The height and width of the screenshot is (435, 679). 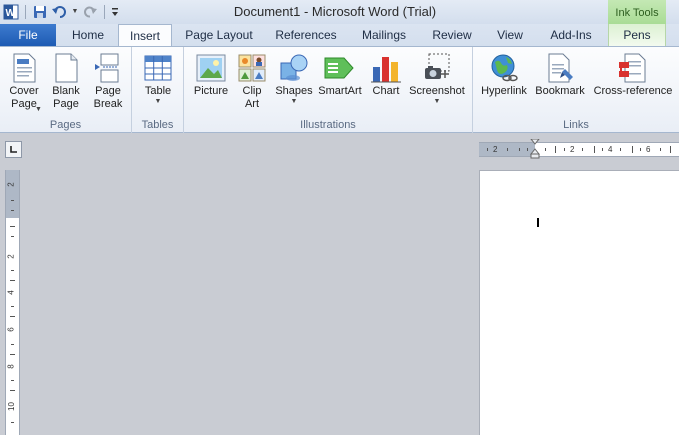 What do you see at coordinates (108, 97) in the screenshot?
I see `page-break-label: Page Break` at bounding box center [108, 97].